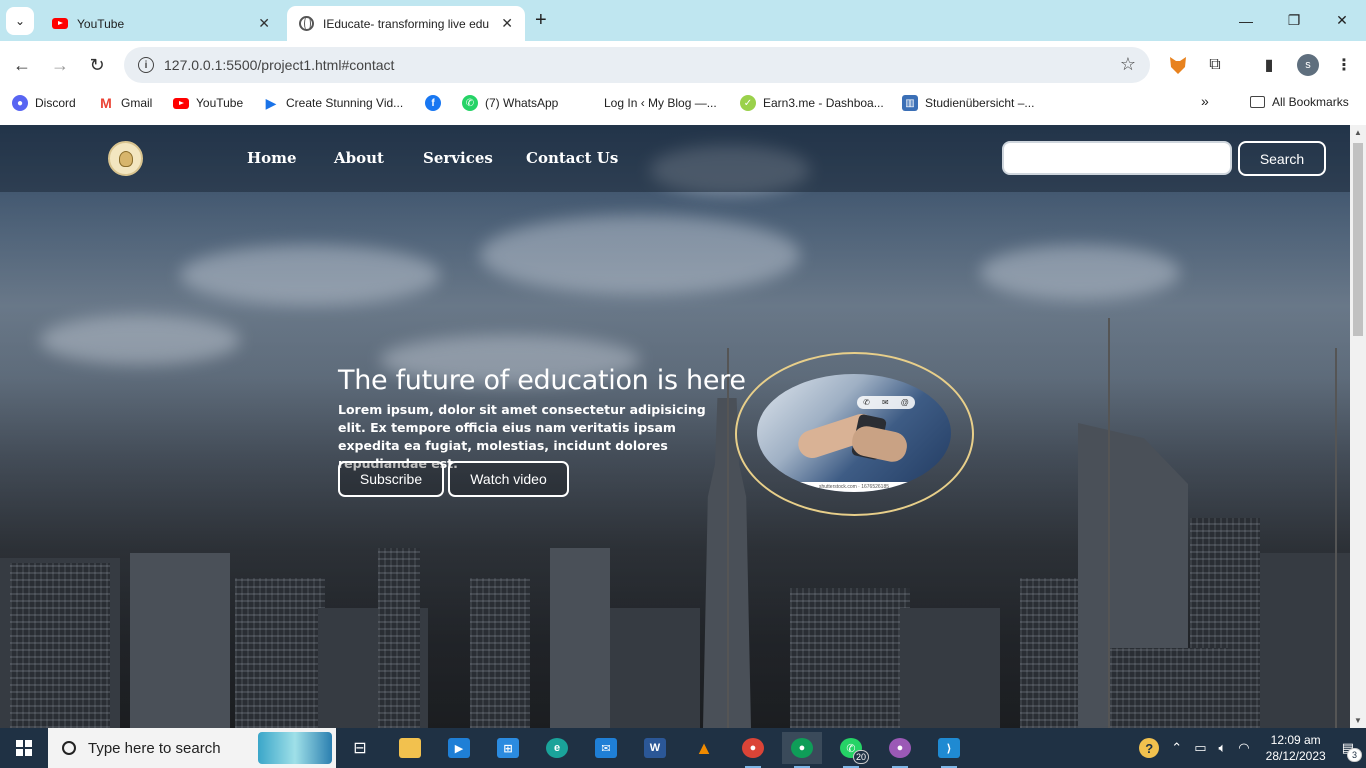 This screenshot has width=1366, height=768. What do you see at coordinates (359, 158) in the screenshot?
I see `nav-link-about: About` at bounding box center [359, 158].